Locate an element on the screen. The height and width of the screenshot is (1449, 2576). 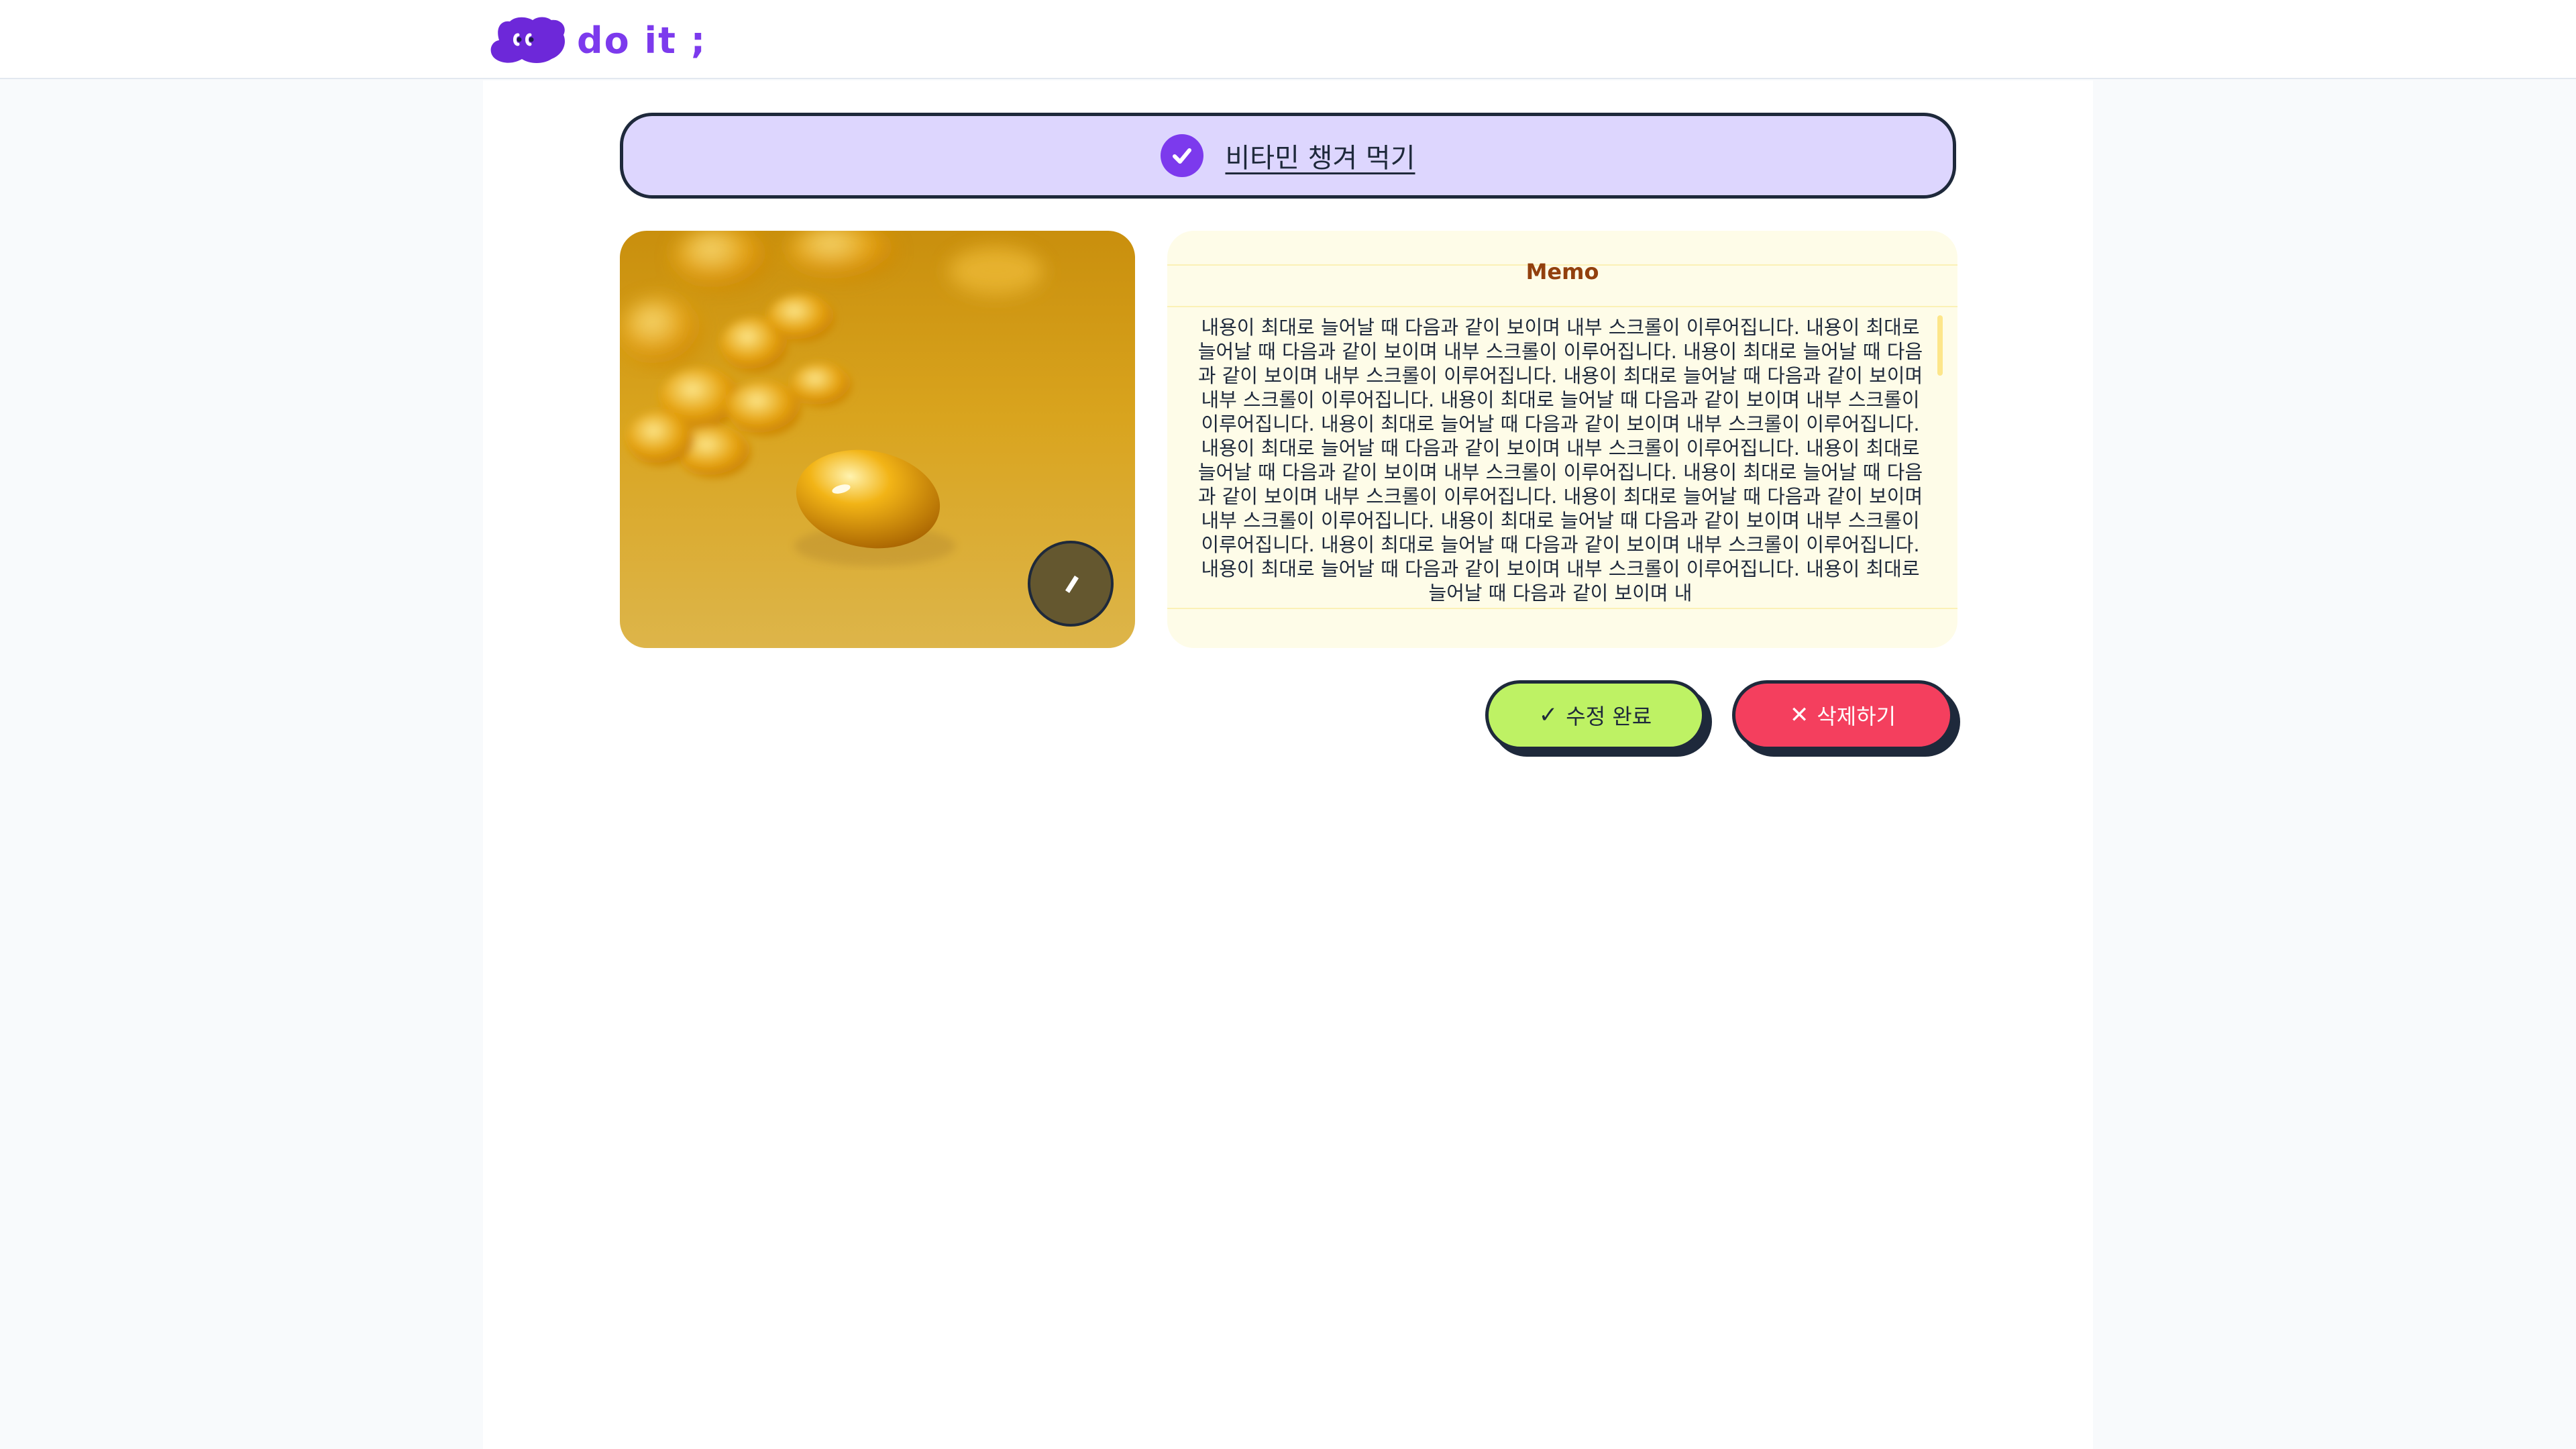
checkbox-checked-icon is located at coordinates (1182, 155).